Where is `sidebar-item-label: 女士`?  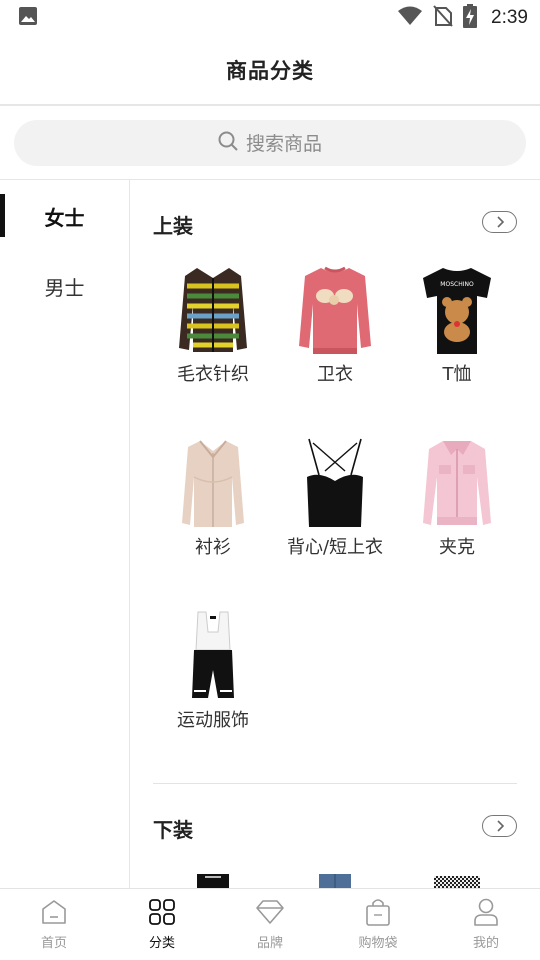
sidebar-item-label: 女士 is located at coordinates (64, 217).